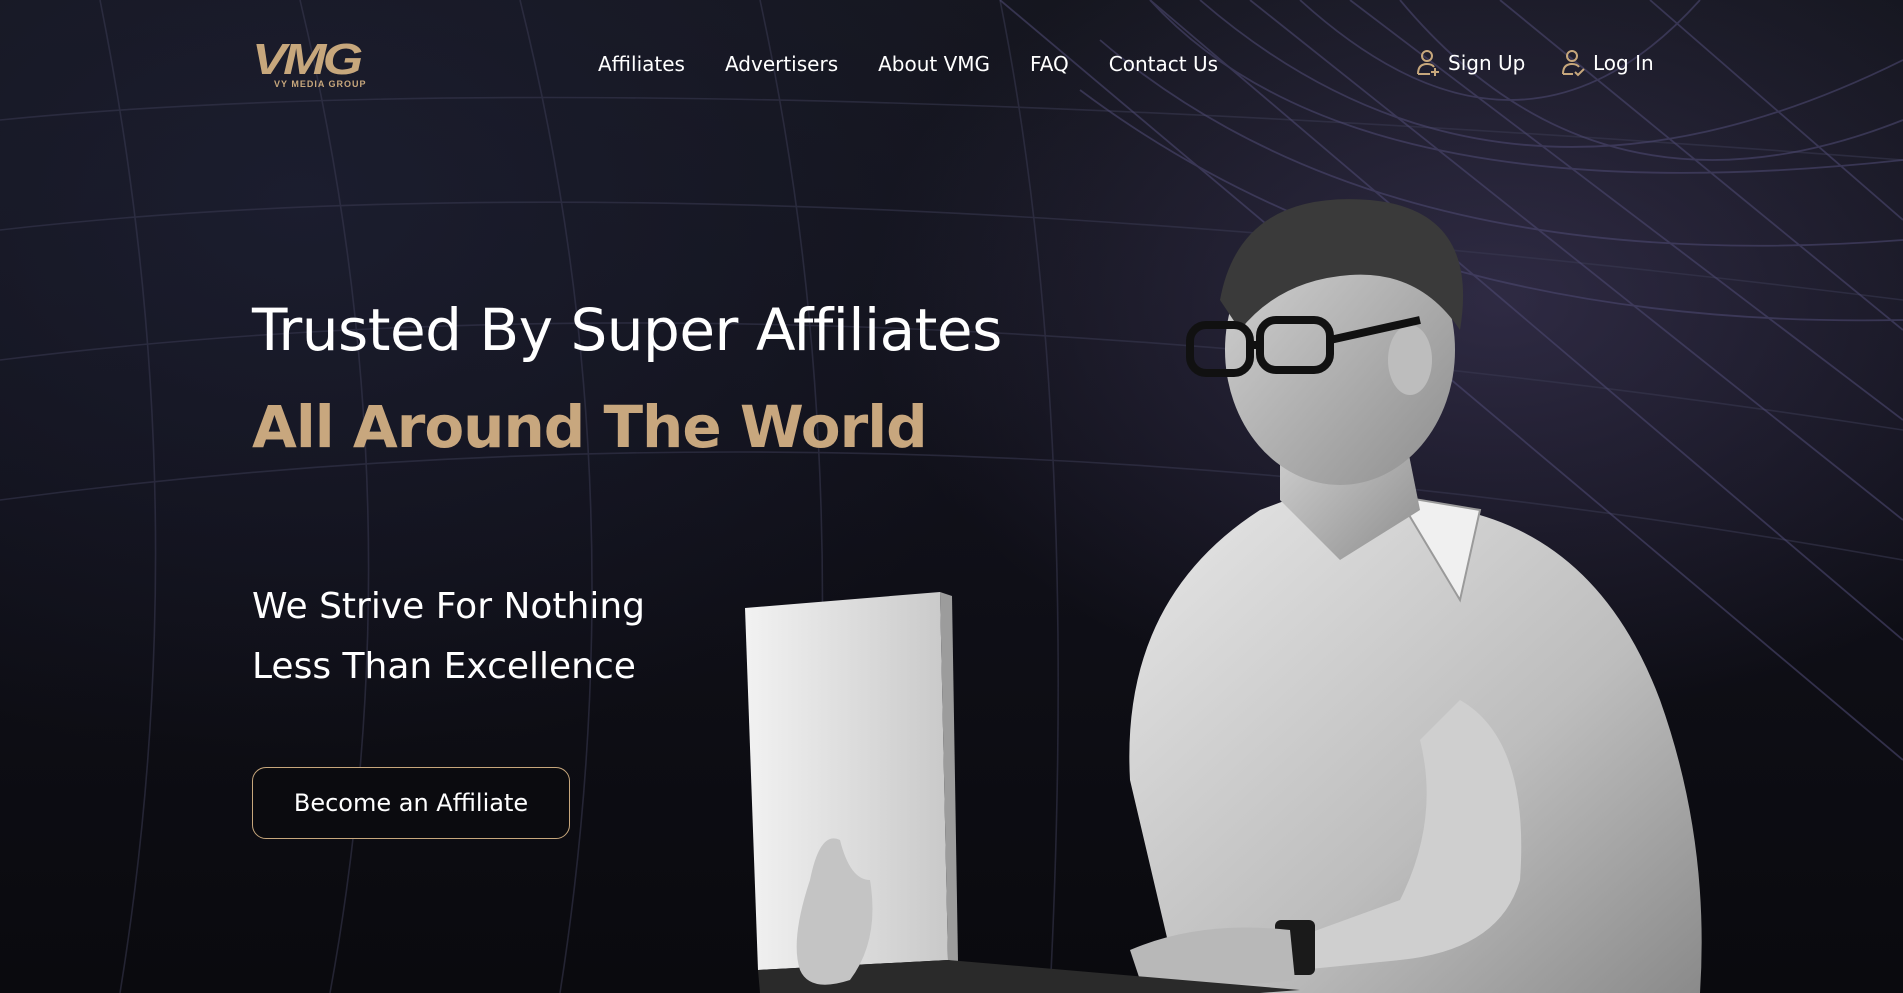 This screenshot has height=993, width=1903. Describe the element at coordinates (1163, 64) in the screenshot. I see `nav-item-contact-us: Contact Us` at that location.